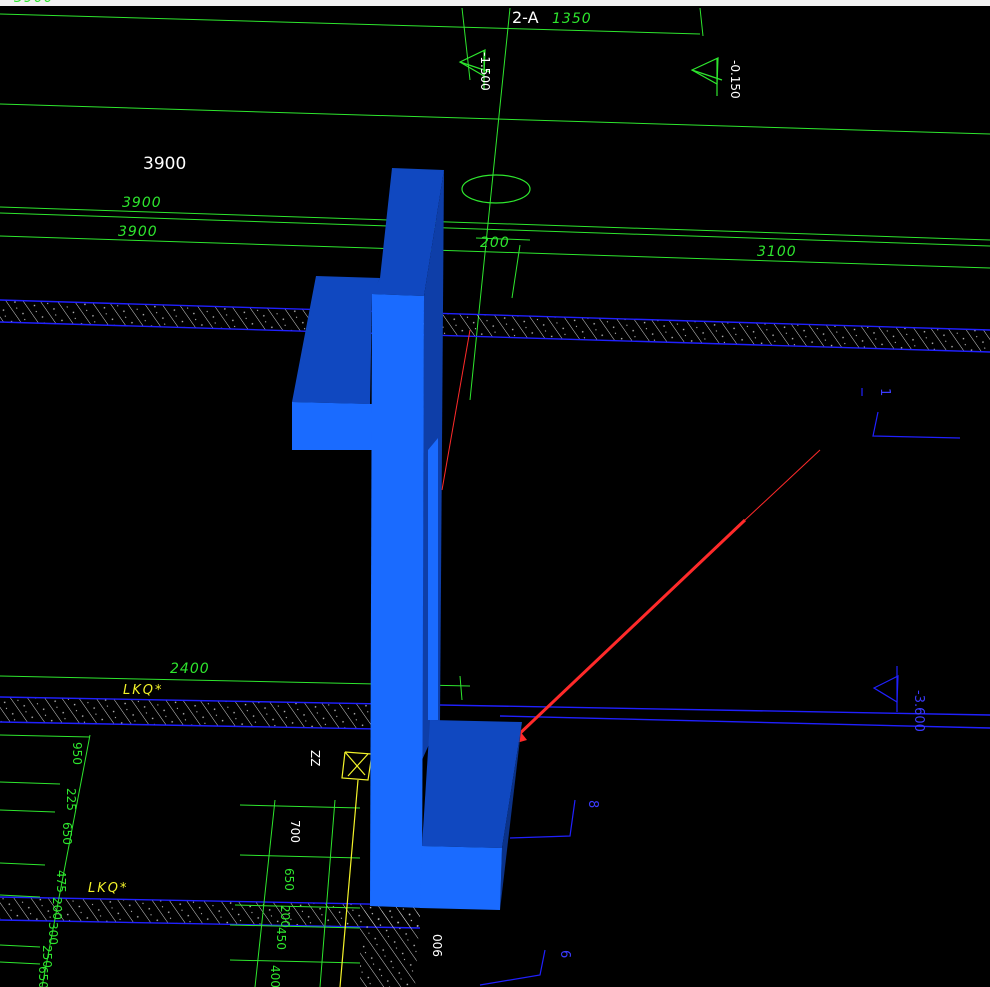 This screenshot has height=987, width=990. I want to click on dimension-label-3100: 3100, so click(777, 252).